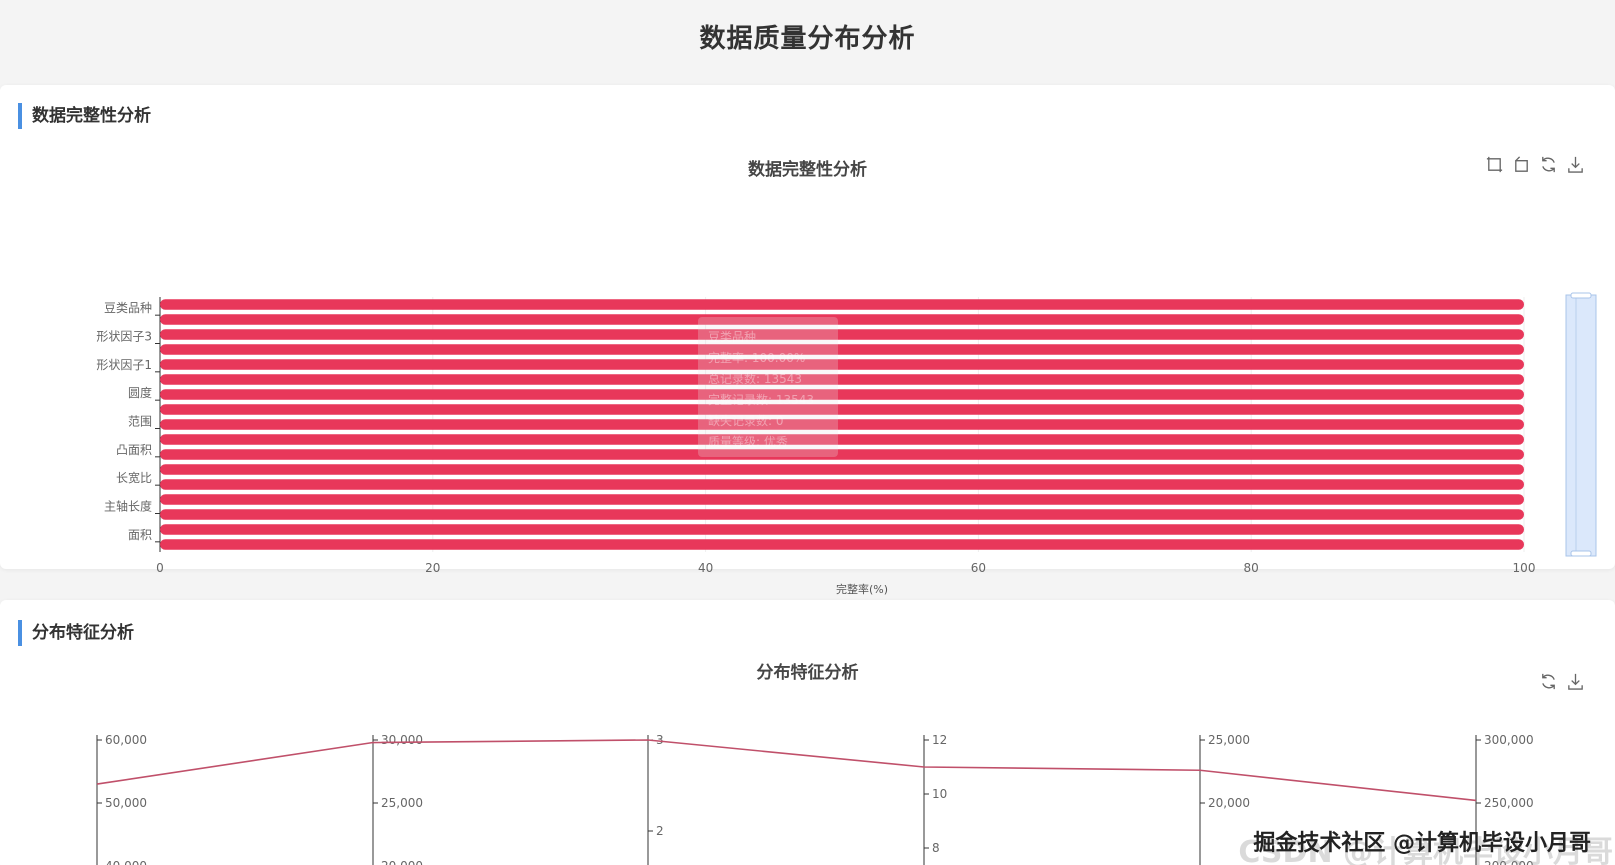  I want to click on zoom-icon, so click(1494, 164).